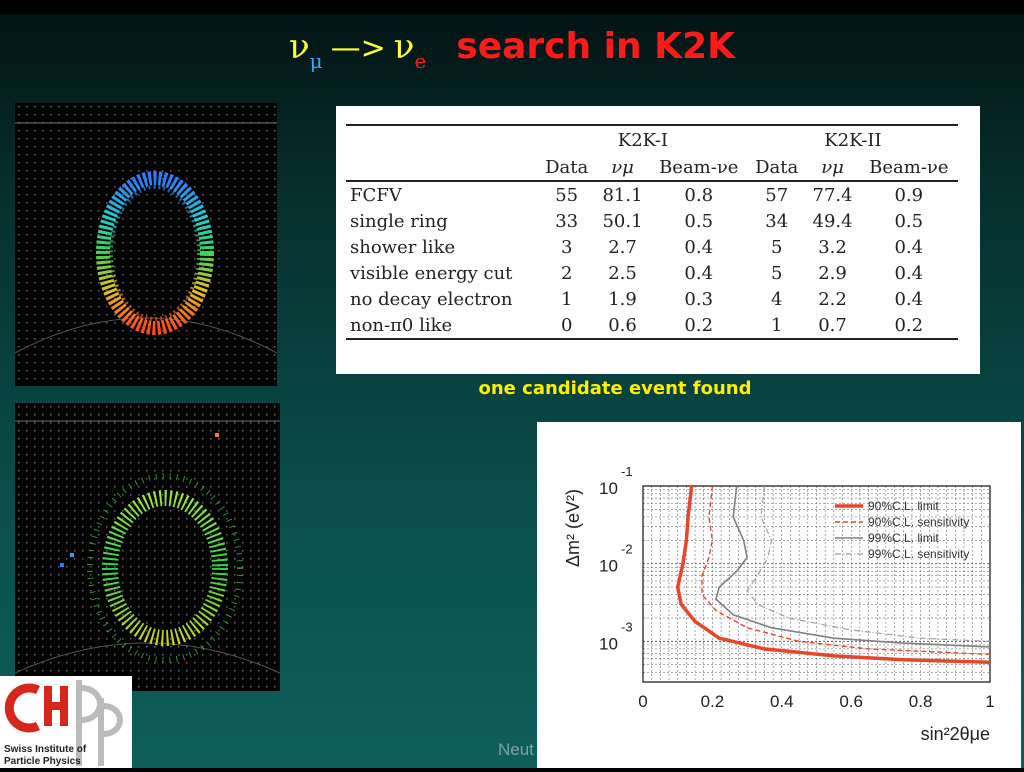 The image size is (1024, 772). What do you see at coordinates (622, 195) in the screenshot?
I see `table-cell: 81.1` at bounding box center [622, 195].